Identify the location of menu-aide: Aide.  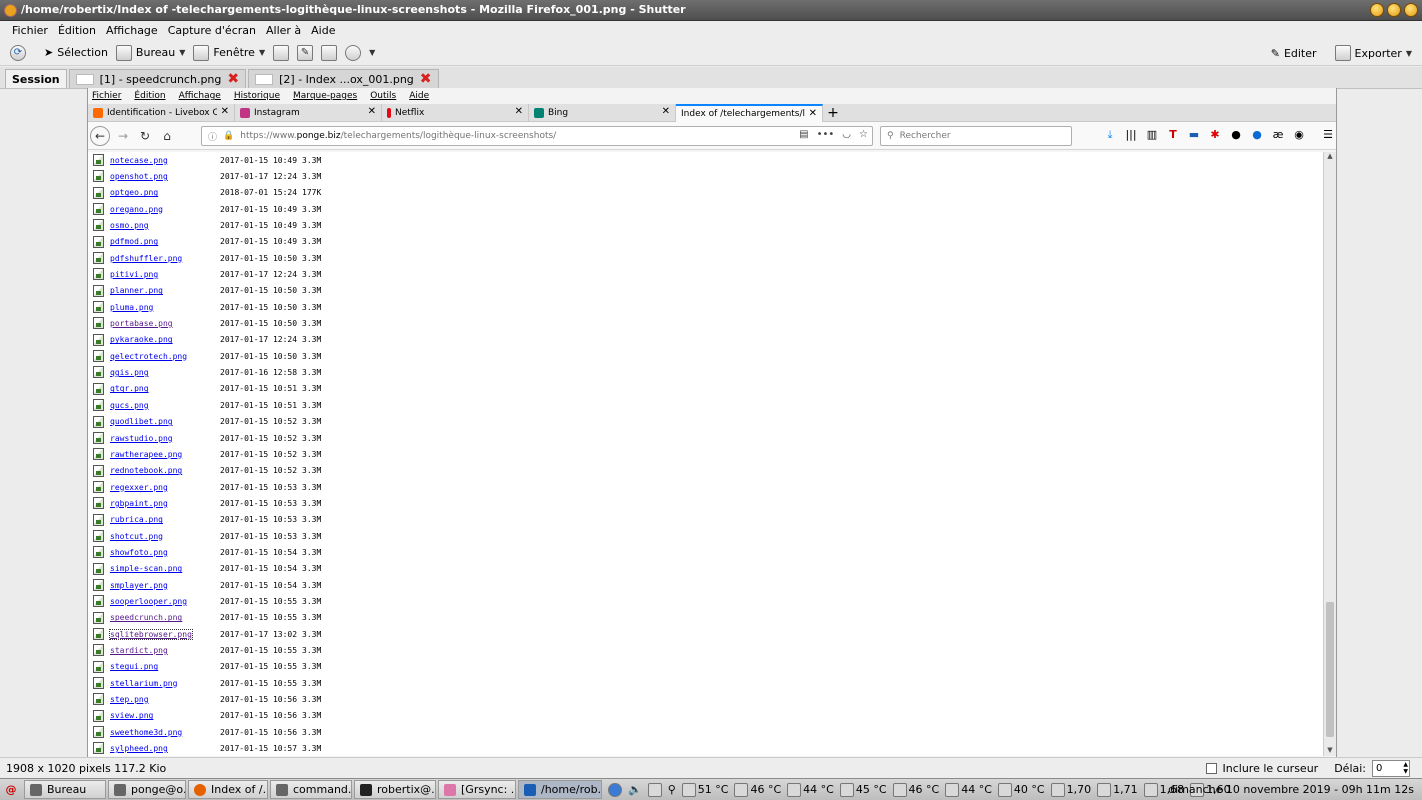
(323, 30).